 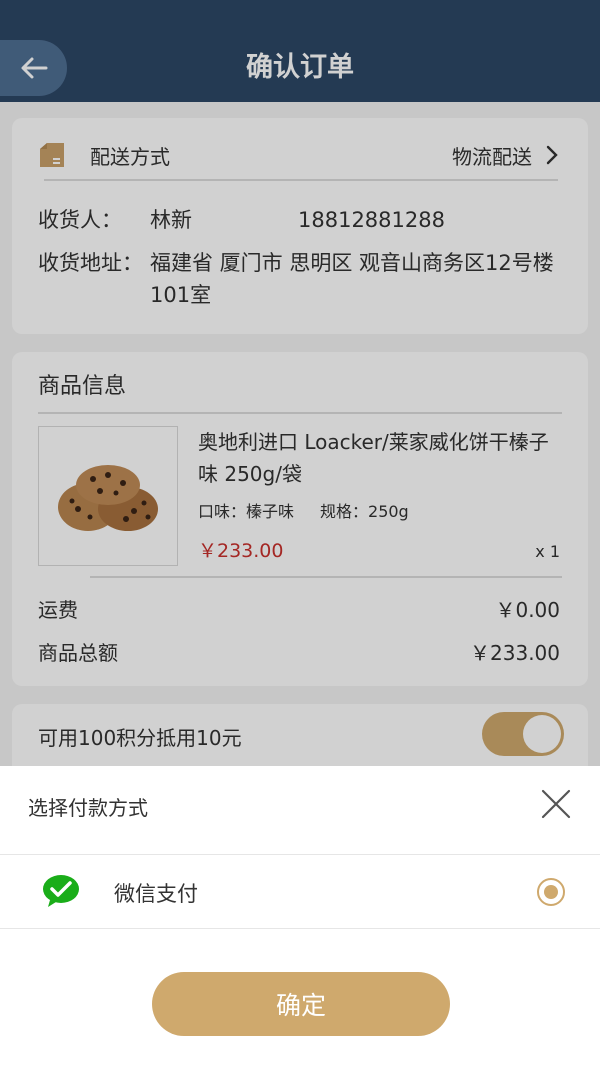 What do you see at coordinates (301, 1004) in the screenshot?
I see `confirm-button: 确定` at bounding box center [301, 1004].